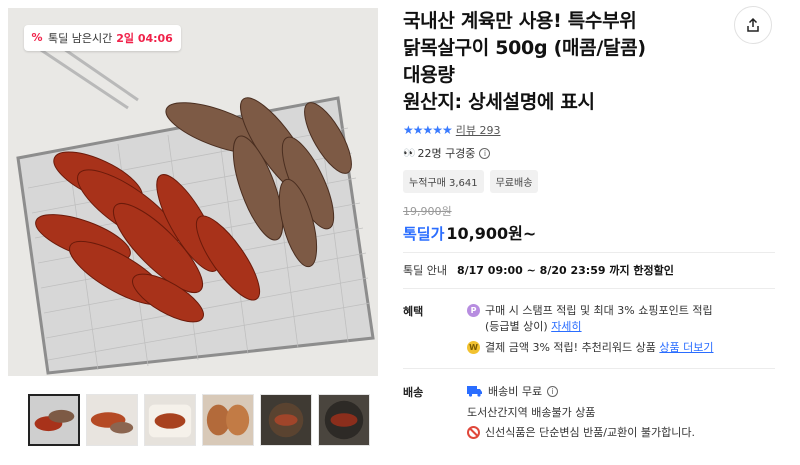  I want to click on original-price: 19,900원, so click(427, 211).